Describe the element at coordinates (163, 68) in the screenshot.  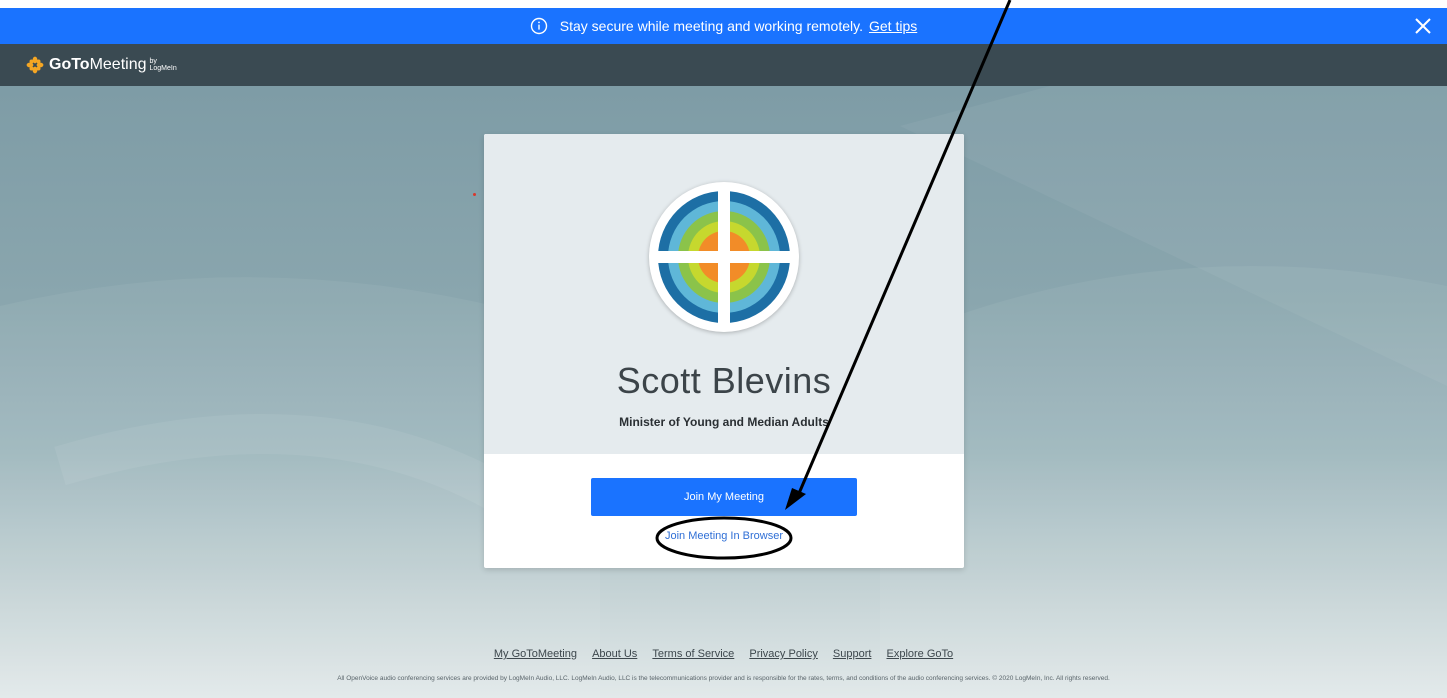
I see `logo-logmein: LogMeIn` at that location.